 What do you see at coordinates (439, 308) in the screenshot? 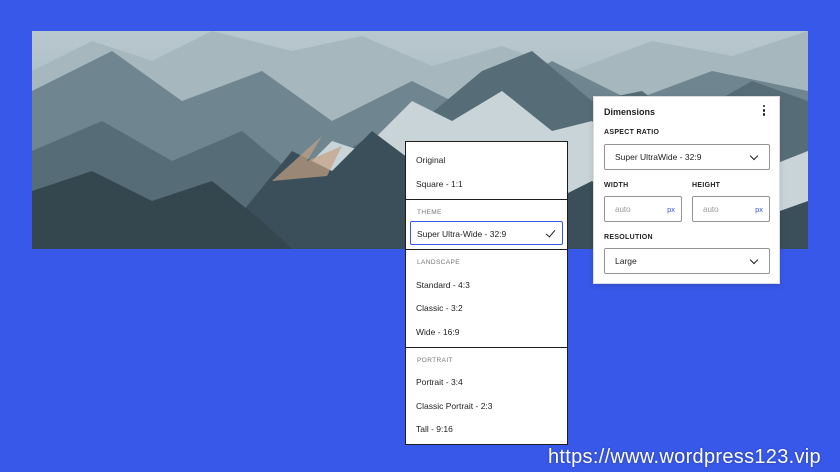
I see `menu-item-classic: Classic - 3:2` at bounding box center [439, 308].